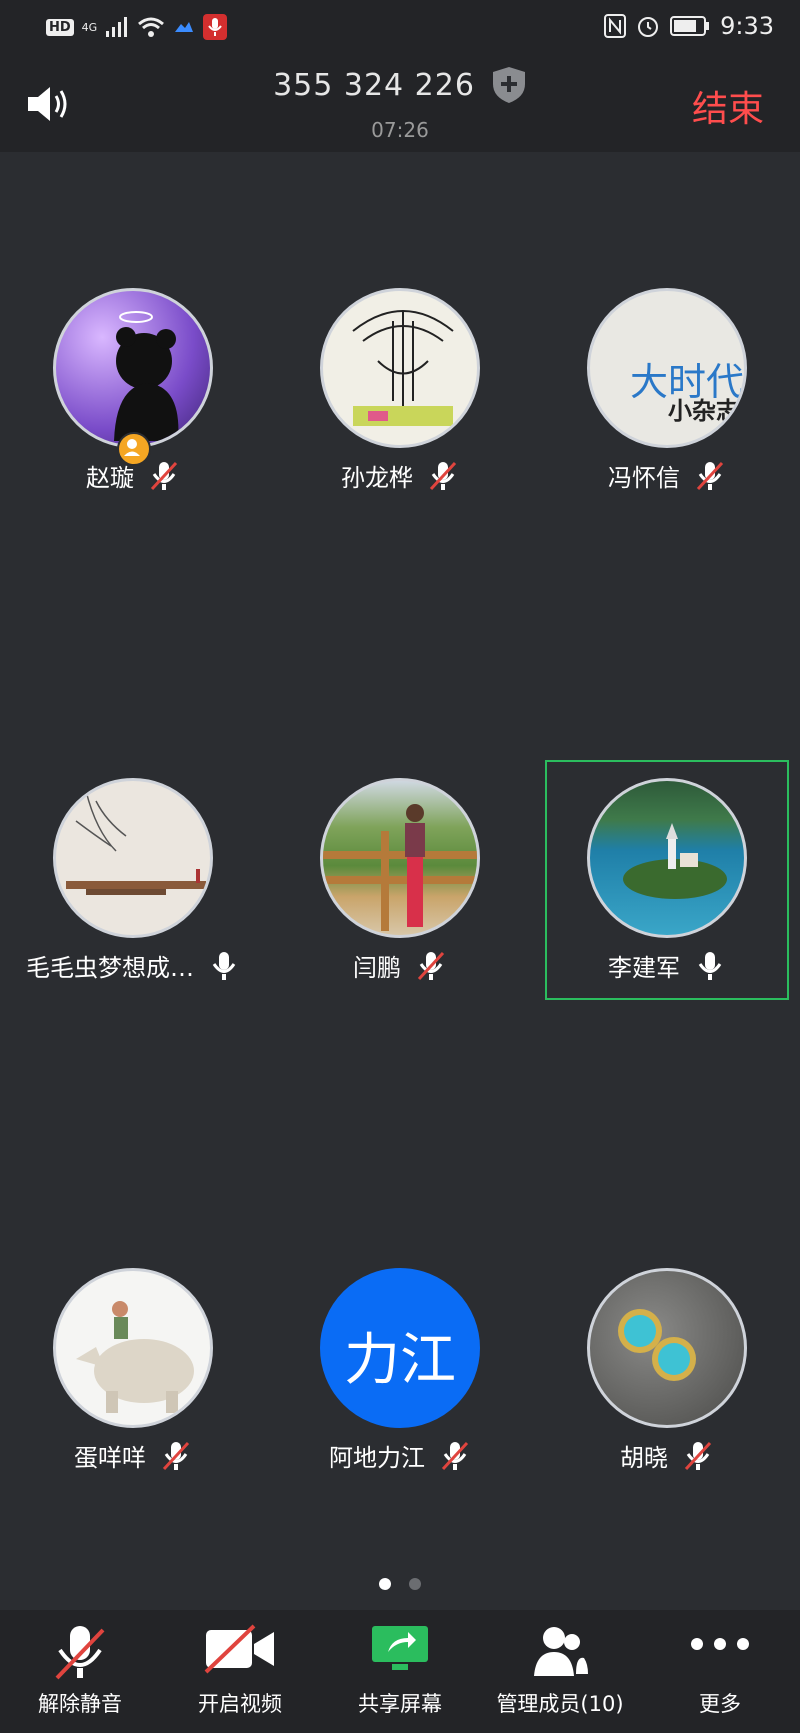 This screenshot has height=1733, width=800. Describe the element at coordinates (385, 1584) in the screenshot. I see `page-dot-active` at that location.